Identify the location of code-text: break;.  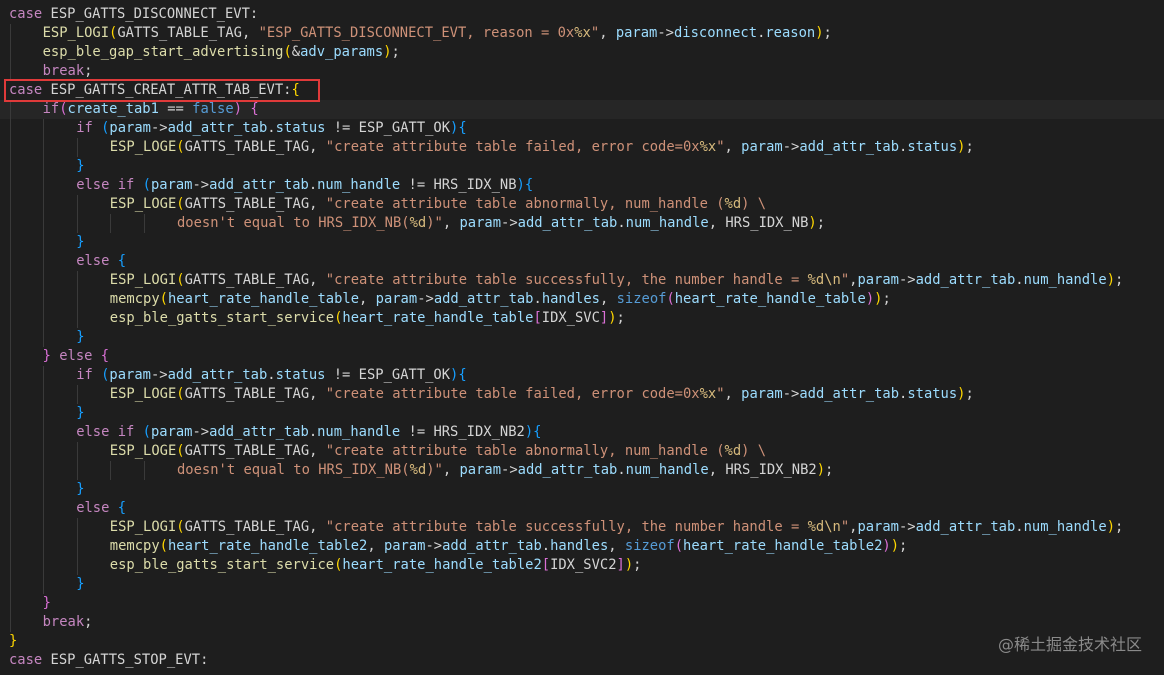
(68, 622).